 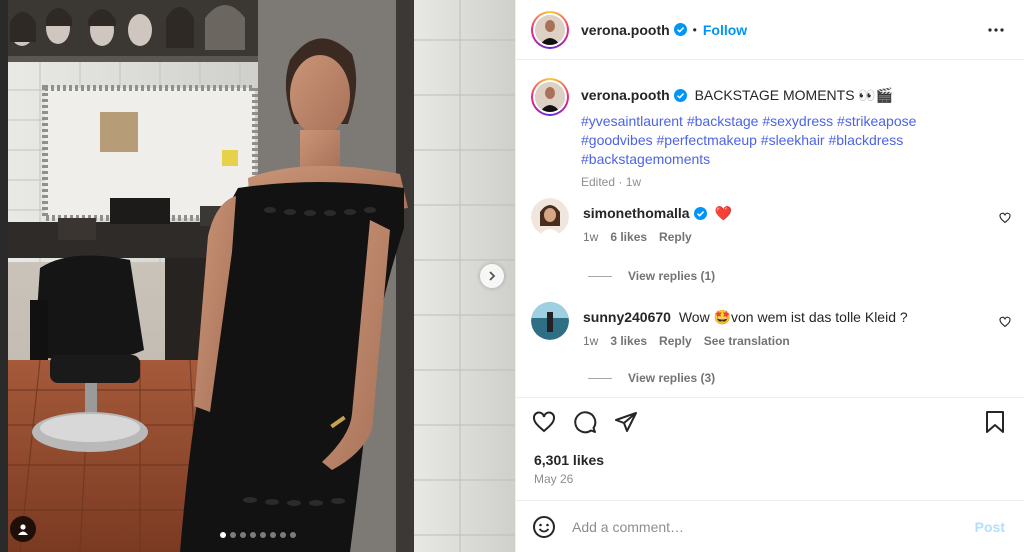 What do you see at coordinates (793, 317) in the screenshot?
I see `comment-text: Wow 🤩von wem ist das tolle Kleid ?` at bounding box center [793, 317].